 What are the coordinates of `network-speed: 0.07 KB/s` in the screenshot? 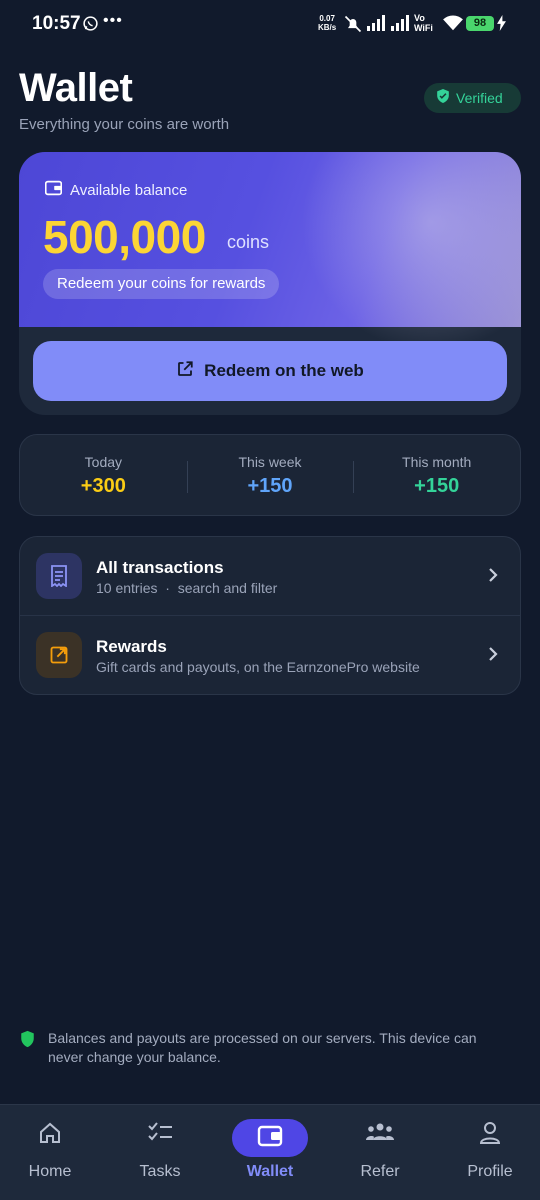 It's located at (327, 23).